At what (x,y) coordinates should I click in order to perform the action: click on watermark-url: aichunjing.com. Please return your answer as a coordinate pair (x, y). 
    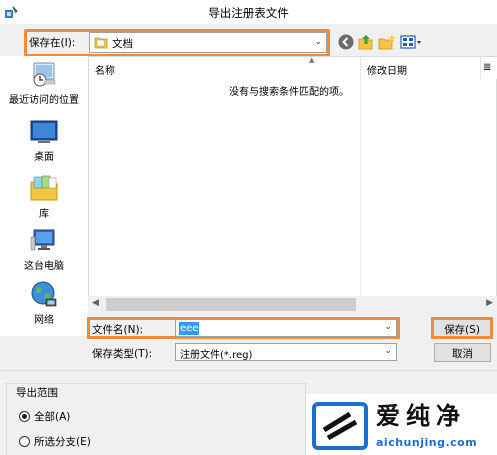
    Looking at the image, I should click on (427, 442).